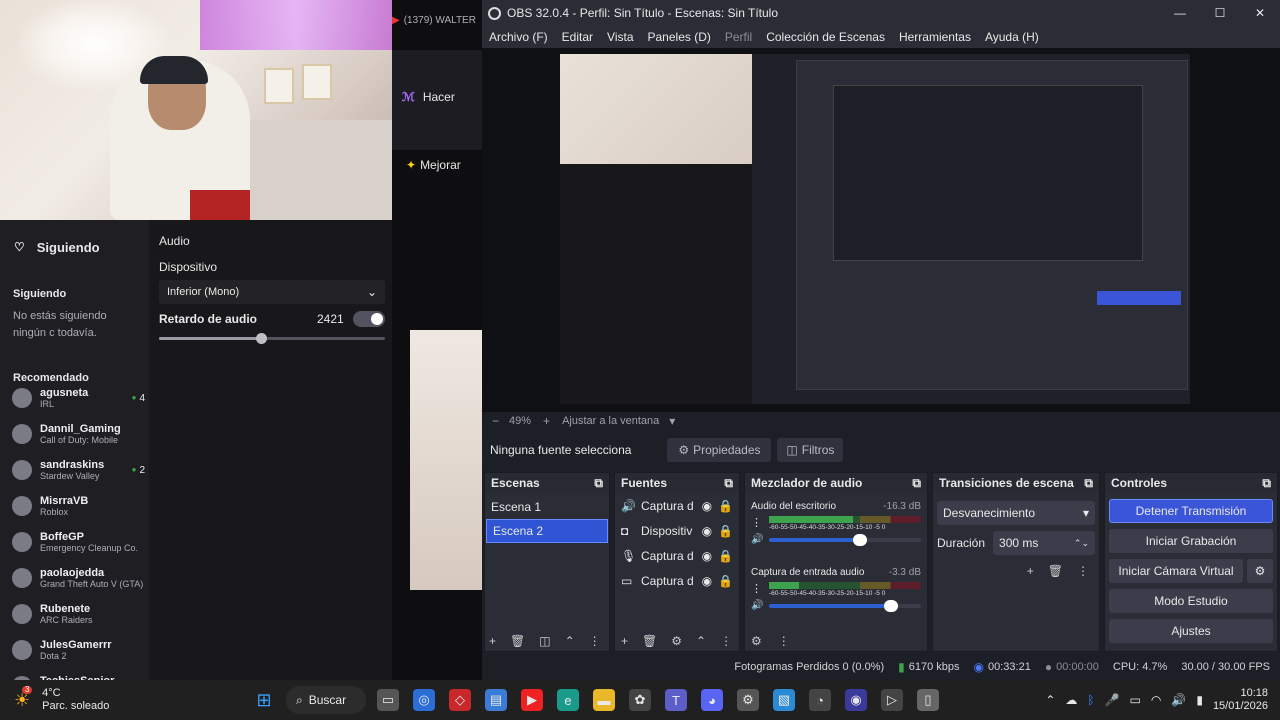  What do you see at coordinates (547, 531) in the screenshot?
I see `scene-item-selected: Escena 2` at bounding box center [547, 531].